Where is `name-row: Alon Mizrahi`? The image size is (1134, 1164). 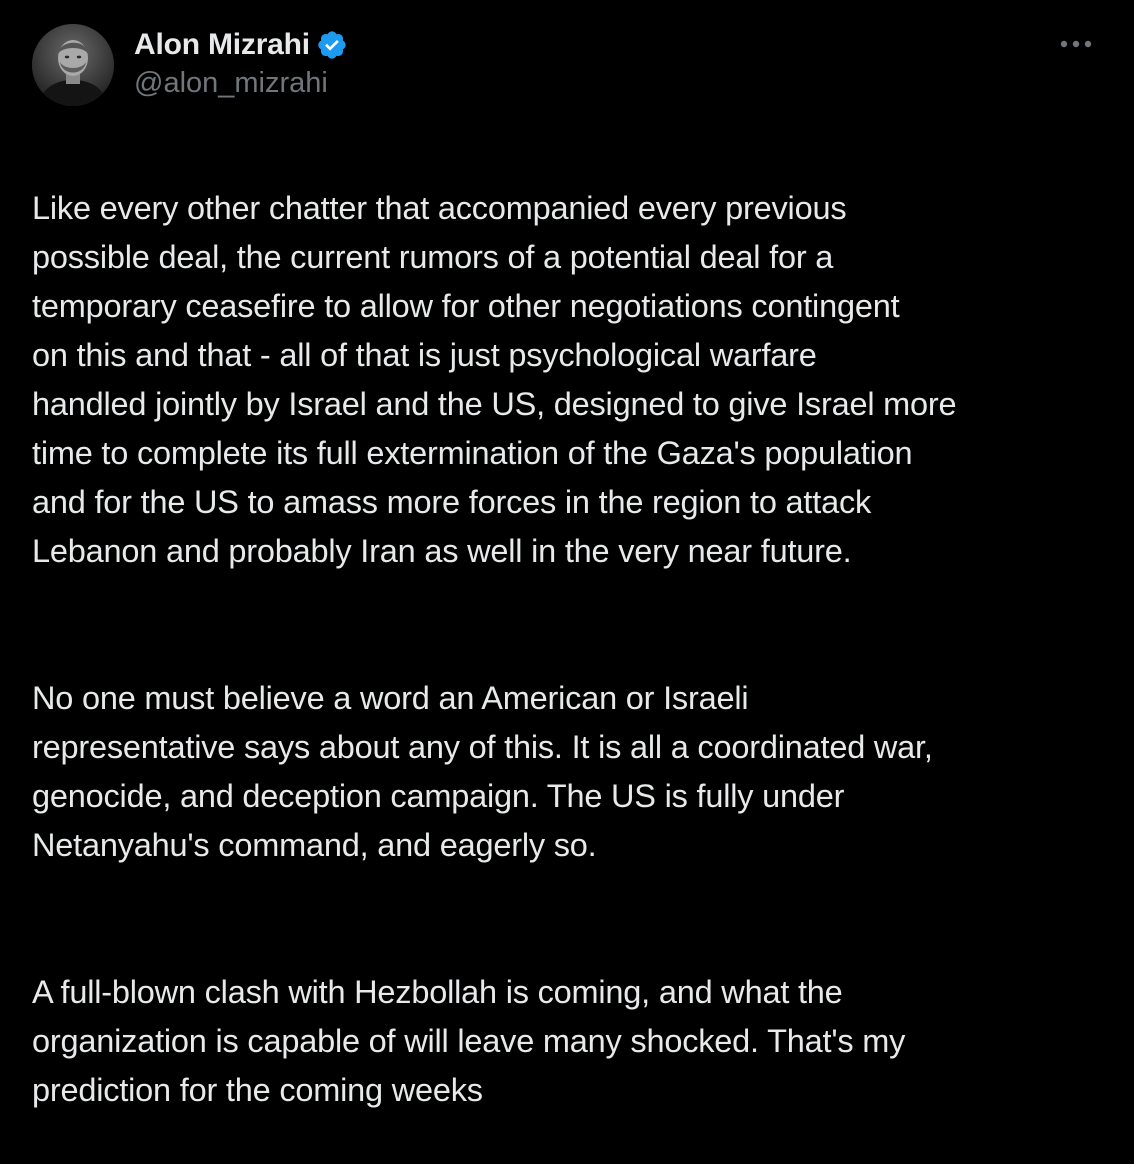
name-row: Alon Mizrahi is located at coordinates (241, 45).